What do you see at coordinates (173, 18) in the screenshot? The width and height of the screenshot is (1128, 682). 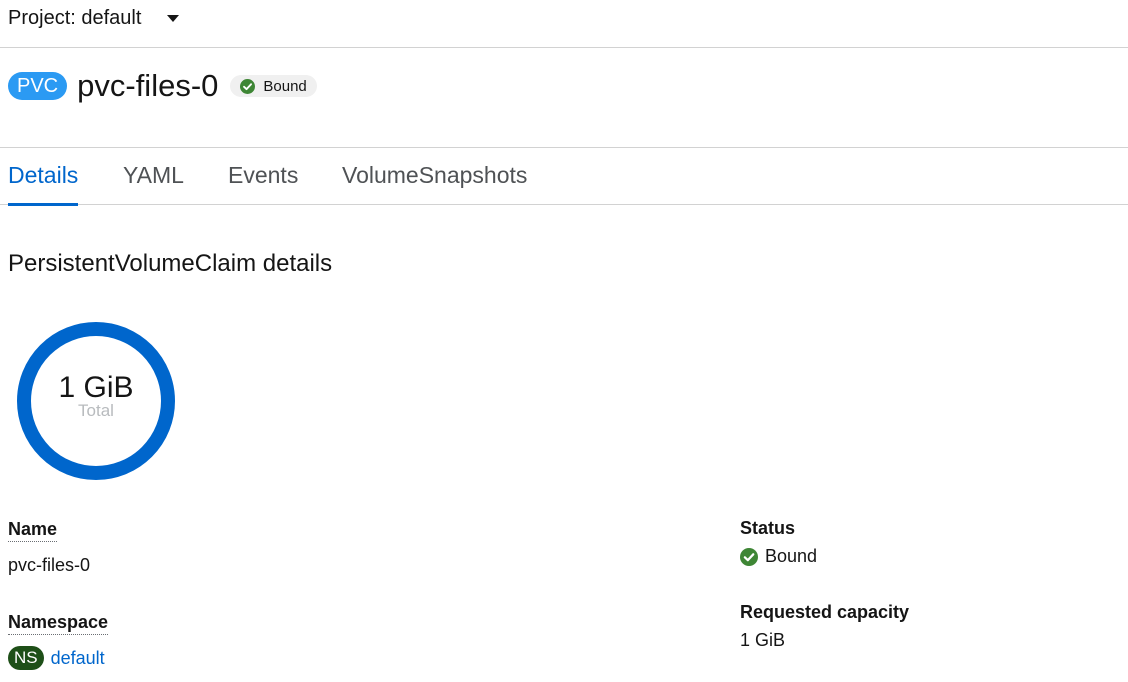 I see `caret-down-icon` at bounding box center [173, 18].